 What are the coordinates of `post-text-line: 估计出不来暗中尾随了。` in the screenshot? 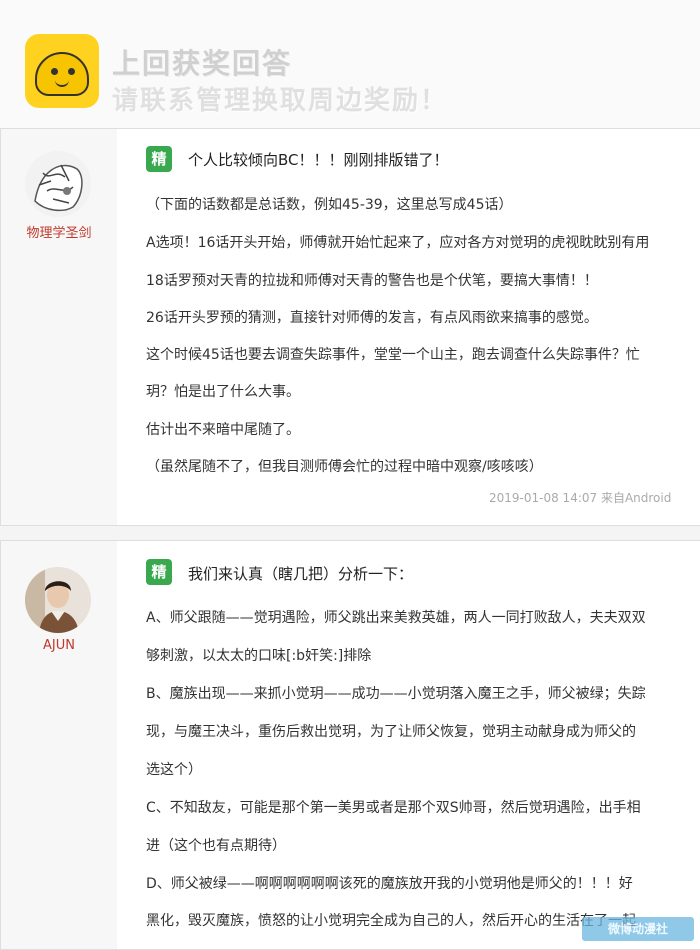 It's located at (223, 430).